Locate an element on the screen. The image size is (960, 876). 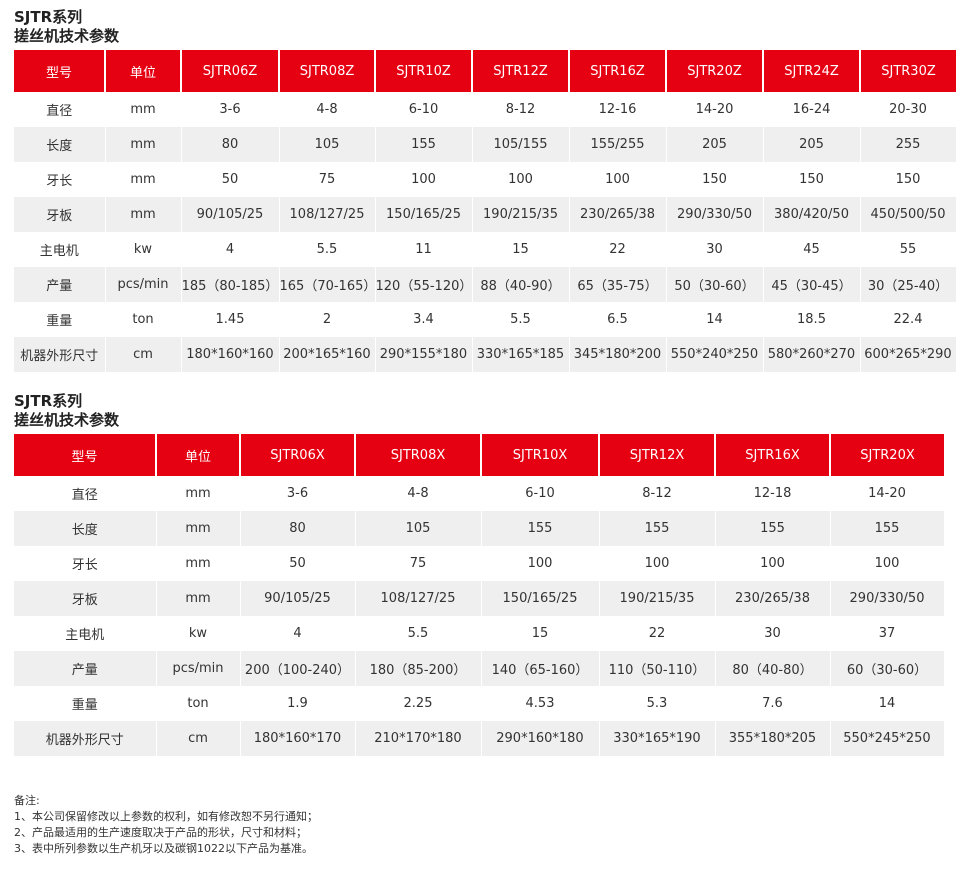
table-cell: 550*240*250 is located at coordinates (715, 354).